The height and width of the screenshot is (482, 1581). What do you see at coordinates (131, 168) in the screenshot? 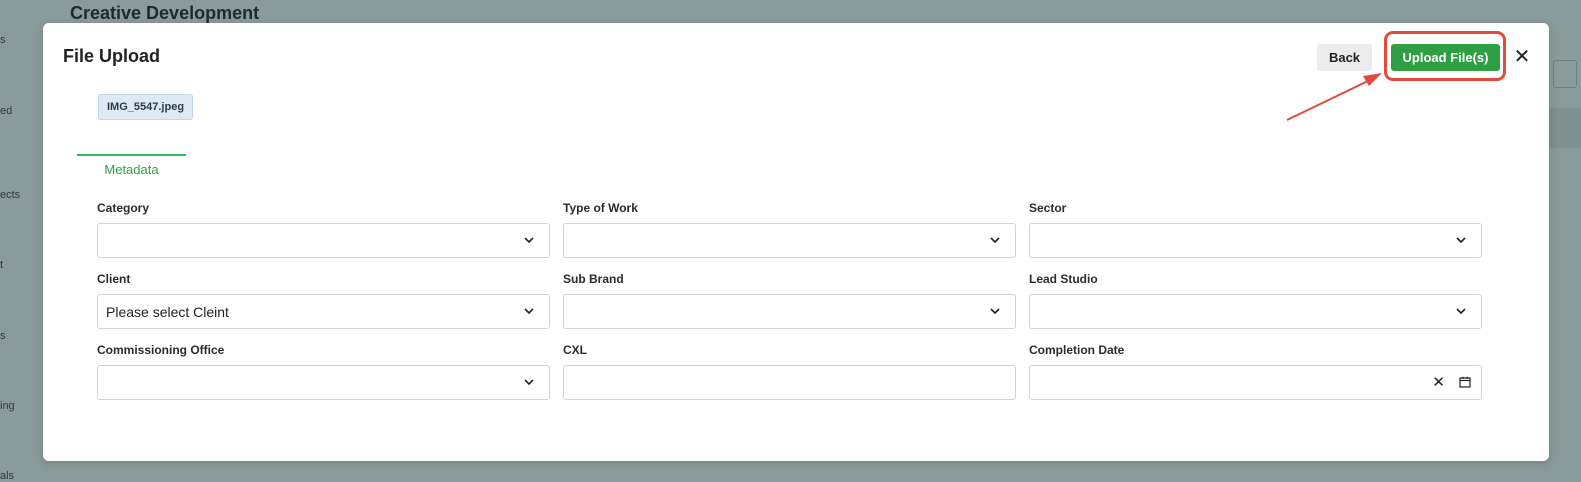
I see `tab-metadata: Metadata` at bounding box center [131, 168].